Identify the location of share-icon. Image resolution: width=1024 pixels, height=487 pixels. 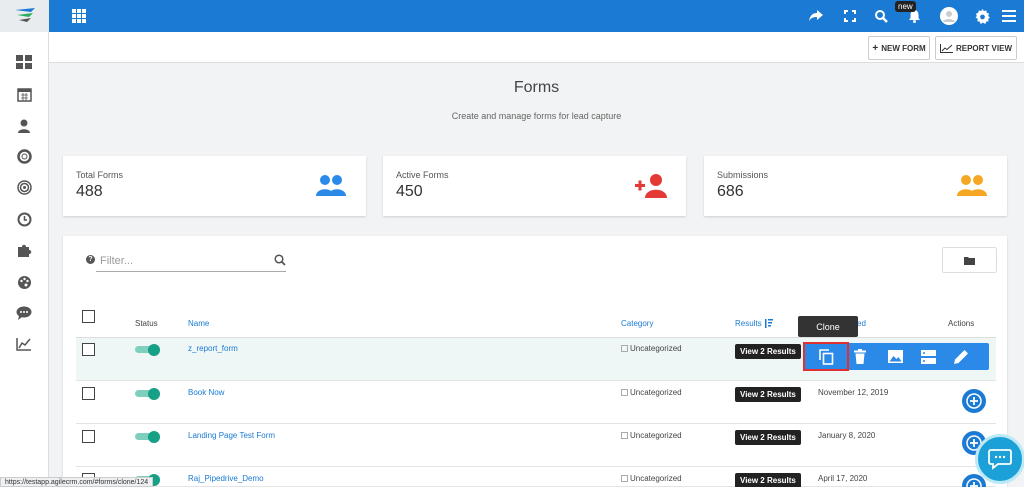
(816, 16).